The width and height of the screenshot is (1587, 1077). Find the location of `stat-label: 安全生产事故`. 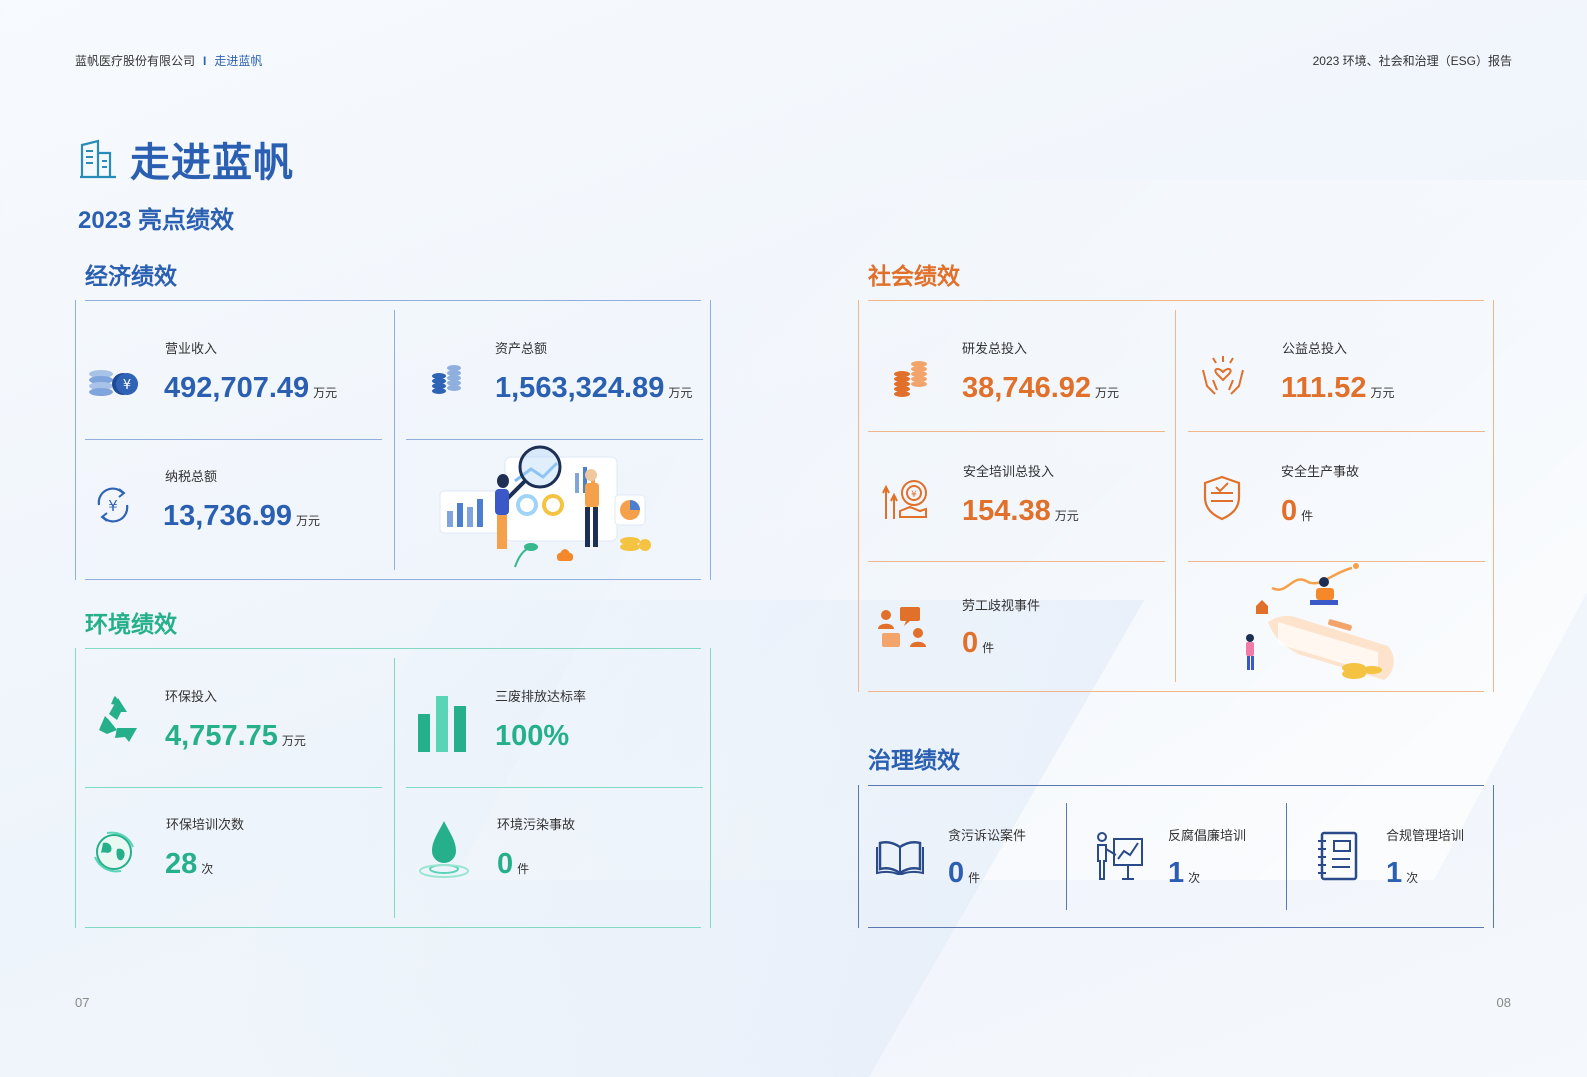

stat-label: 安全生产事故 is located at coordinates (1320, 471).